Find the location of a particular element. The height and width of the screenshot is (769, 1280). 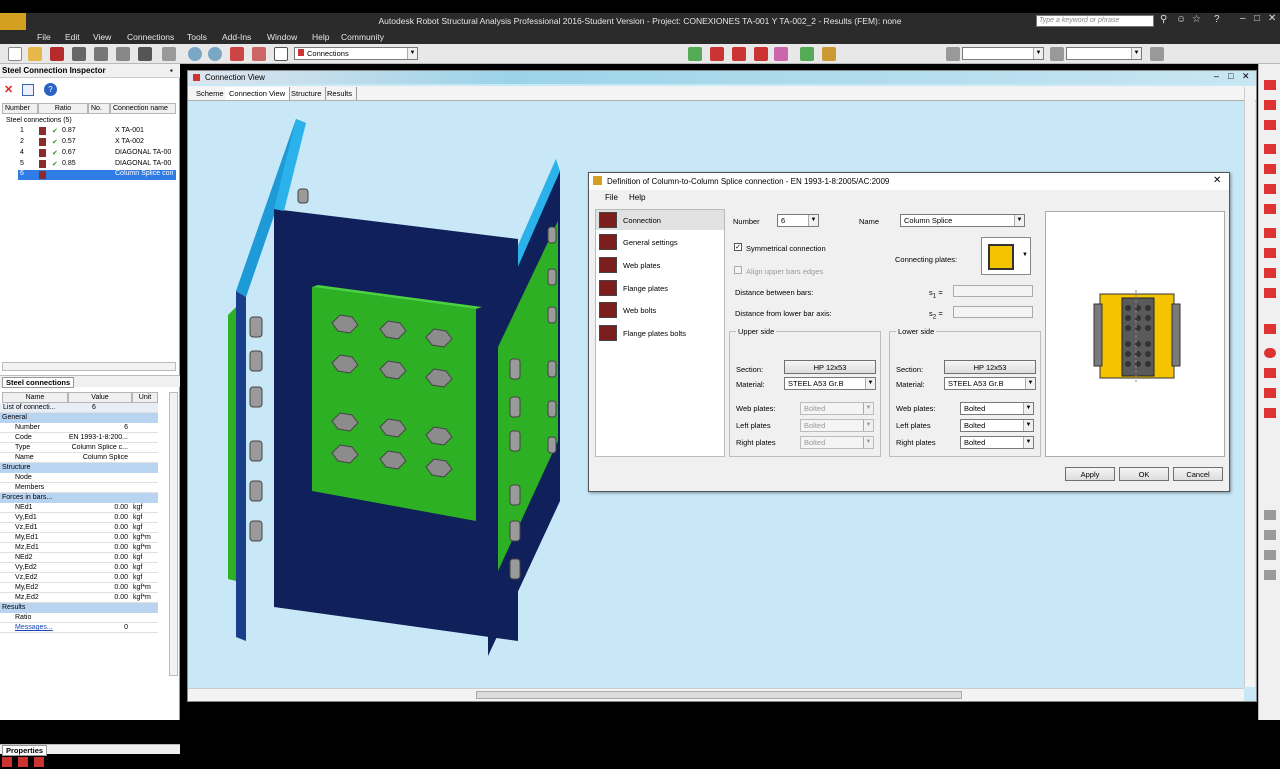

close-icon: ✕ is located at coordinates (1272, 18).